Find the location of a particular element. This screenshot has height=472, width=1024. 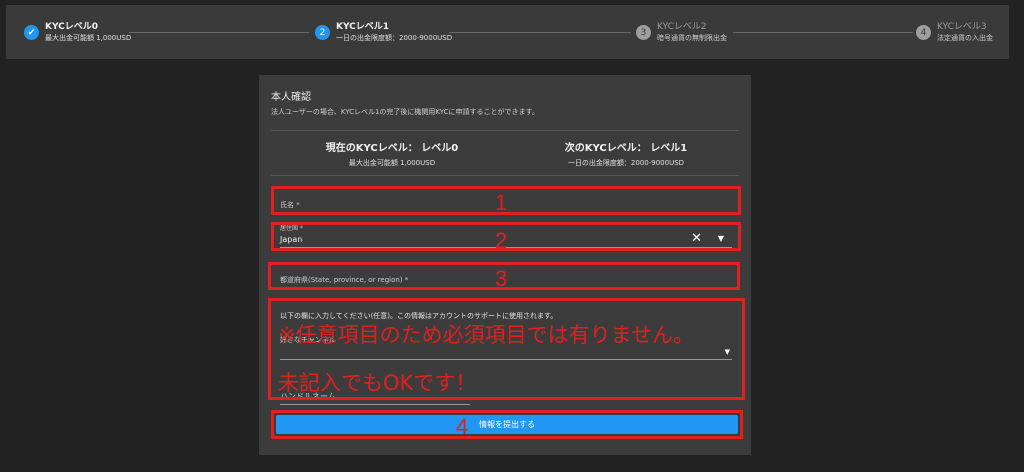

annotation-number-1: 1 is located at coordinates (501, 202).